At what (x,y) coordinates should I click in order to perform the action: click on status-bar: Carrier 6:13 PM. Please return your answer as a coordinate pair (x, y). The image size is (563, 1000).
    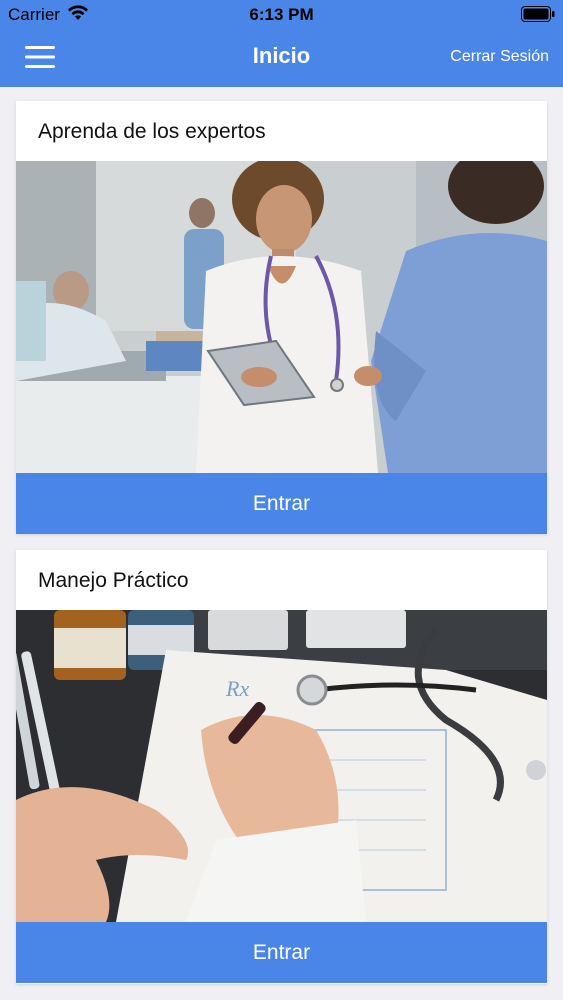
    Looking at the image, I should click on (281, 15).